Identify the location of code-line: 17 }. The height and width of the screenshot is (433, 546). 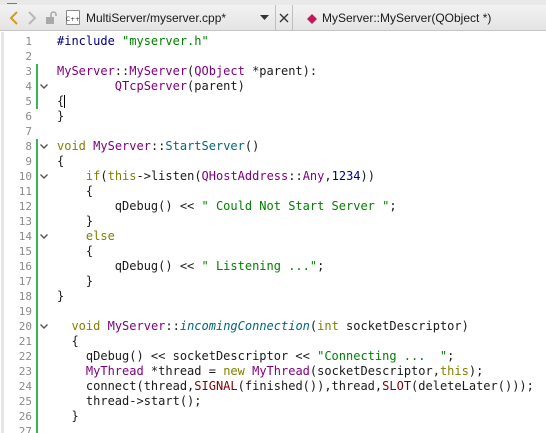
(273, 281).